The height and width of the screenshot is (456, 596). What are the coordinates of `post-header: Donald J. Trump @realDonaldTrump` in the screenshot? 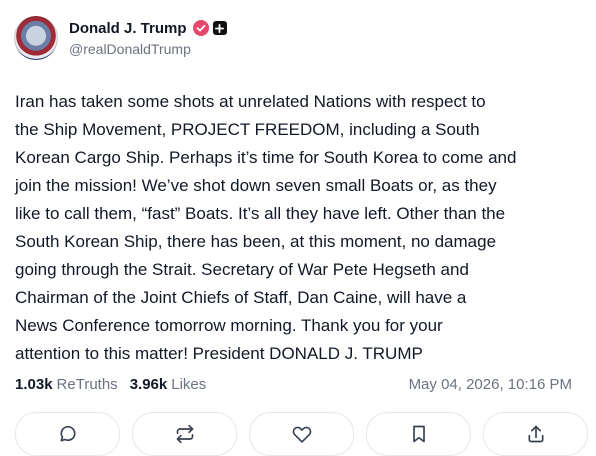 It's located at (120, 38).